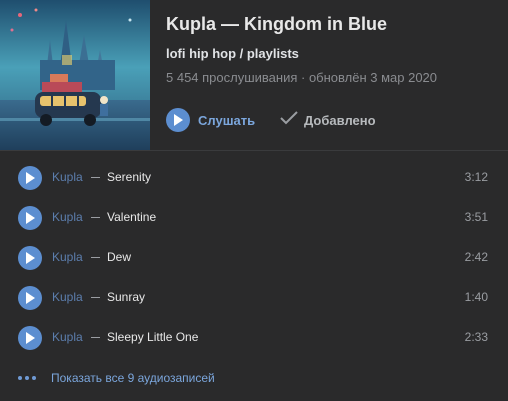 This screenshot has width=508, height=401. Describe the element at coordinates (119, 257) in the screenshot. I see `track-title: Dew` at that location.